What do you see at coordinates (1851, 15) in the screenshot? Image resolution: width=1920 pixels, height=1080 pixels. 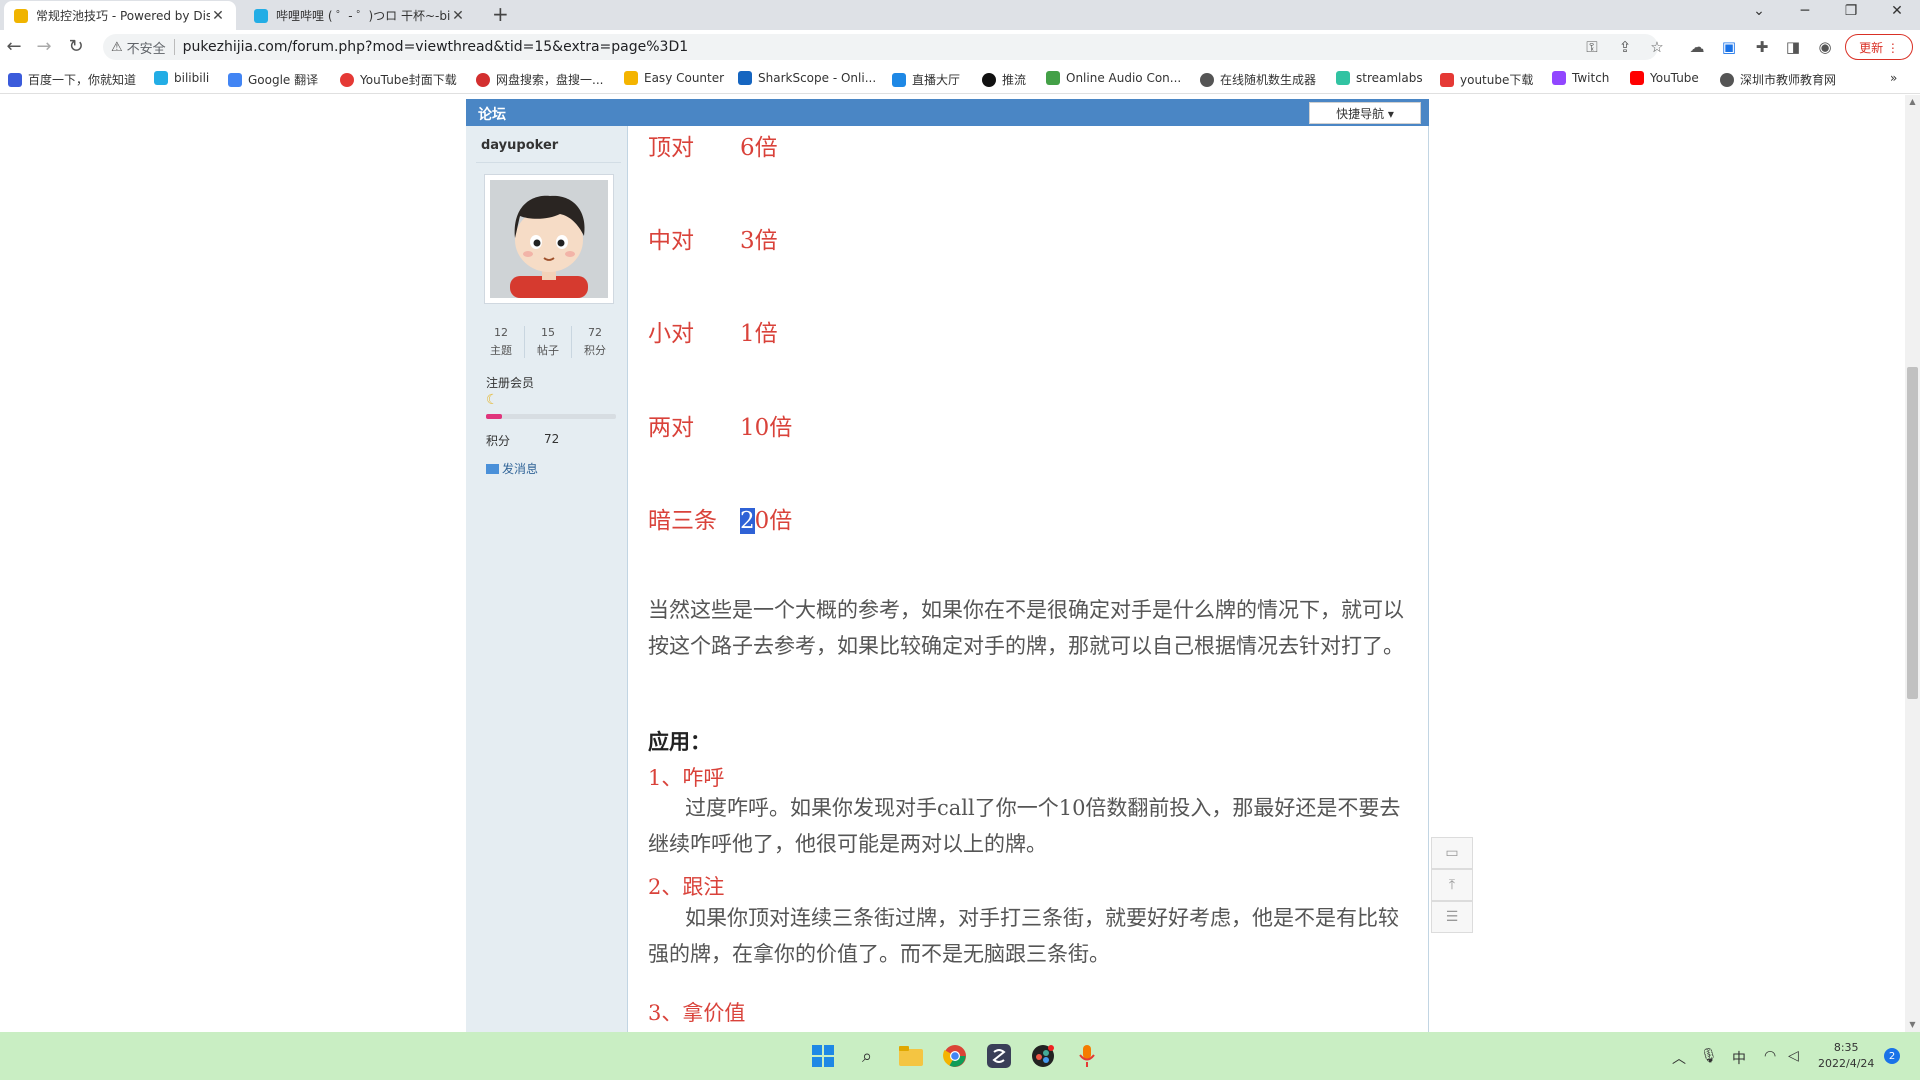 I see `restore-button: ❐` at bounding box center [1851, 15].